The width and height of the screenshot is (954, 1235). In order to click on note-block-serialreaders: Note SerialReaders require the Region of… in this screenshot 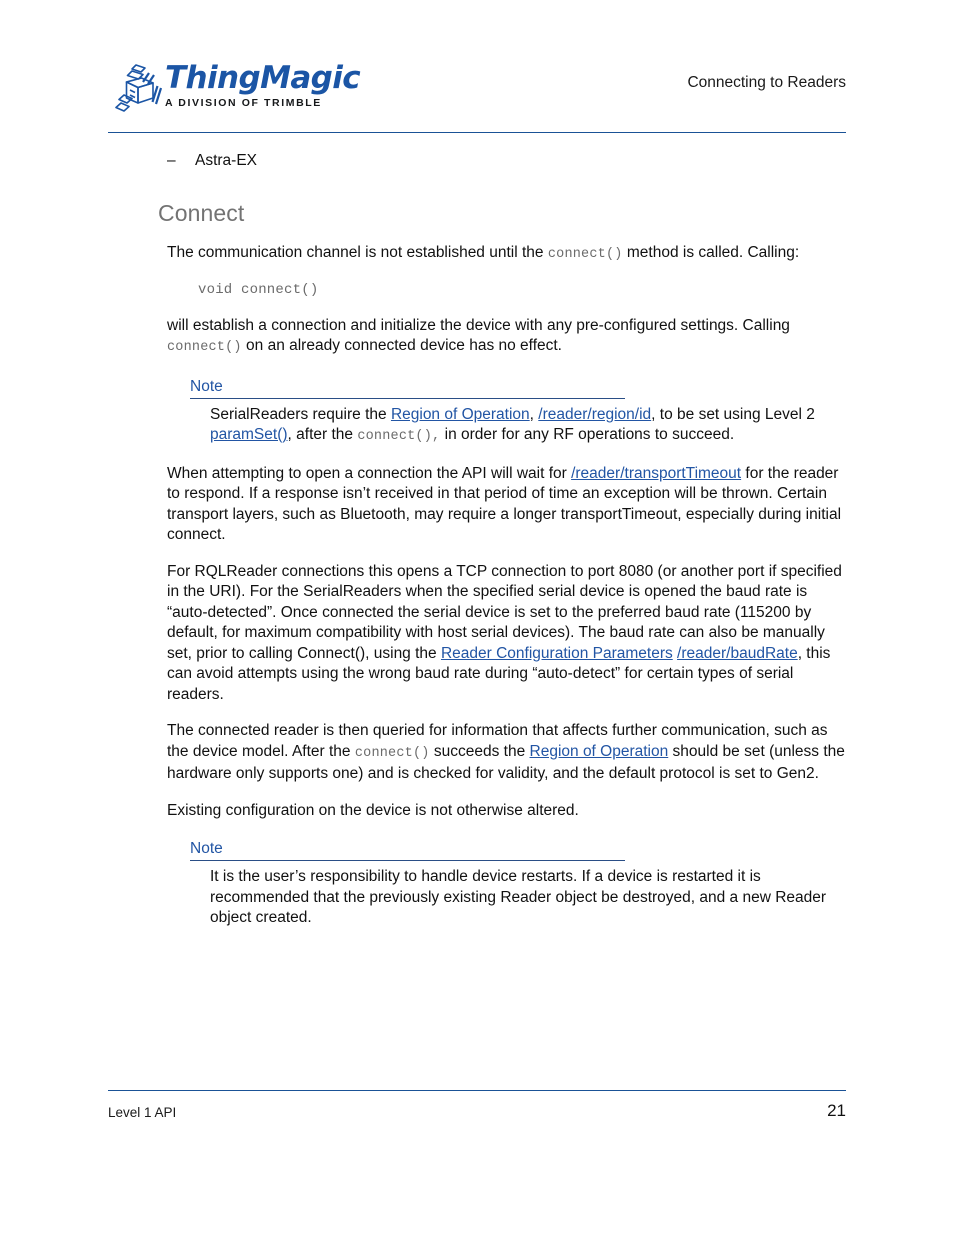, I will do `click(477, 412)`.